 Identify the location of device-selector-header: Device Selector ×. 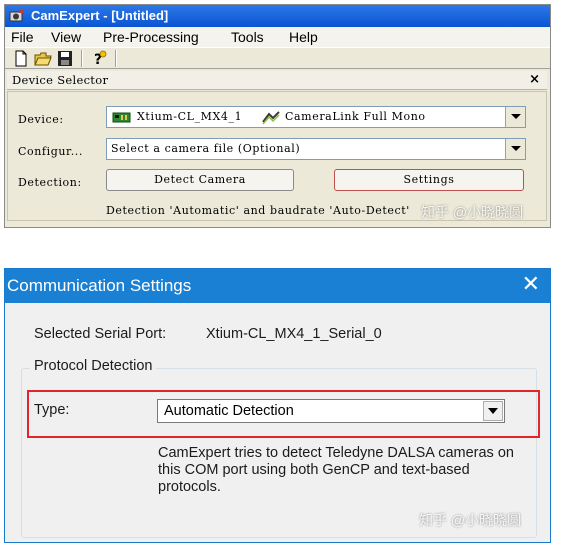
(277, 80).